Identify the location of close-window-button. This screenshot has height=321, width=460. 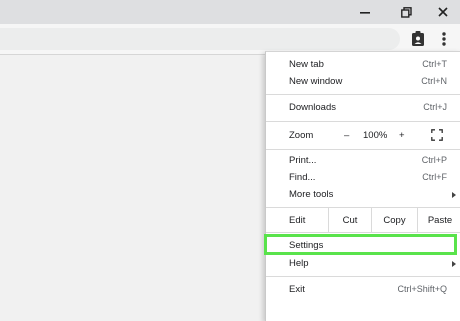
(443, 12).